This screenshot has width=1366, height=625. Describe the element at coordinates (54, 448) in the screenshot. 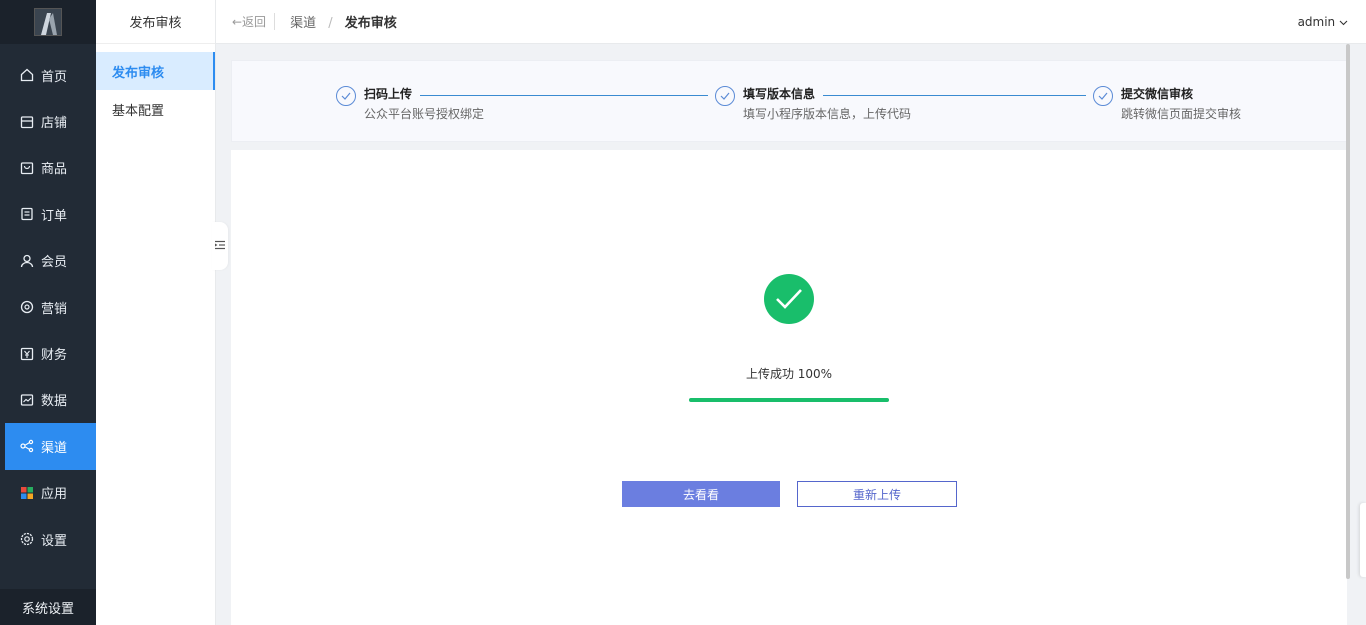

I see `nav-label: 渠道` at that location.